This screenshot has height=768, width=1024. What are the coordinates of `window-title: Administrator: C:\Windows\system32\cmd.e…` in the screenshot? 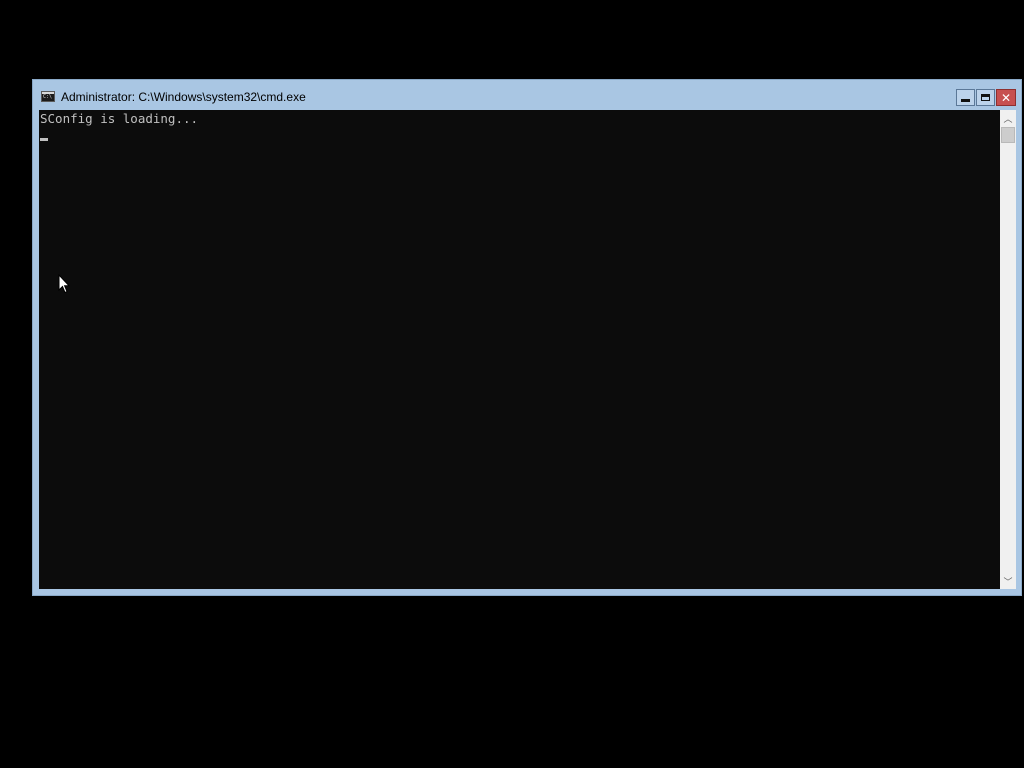 It's located at (183, 97).